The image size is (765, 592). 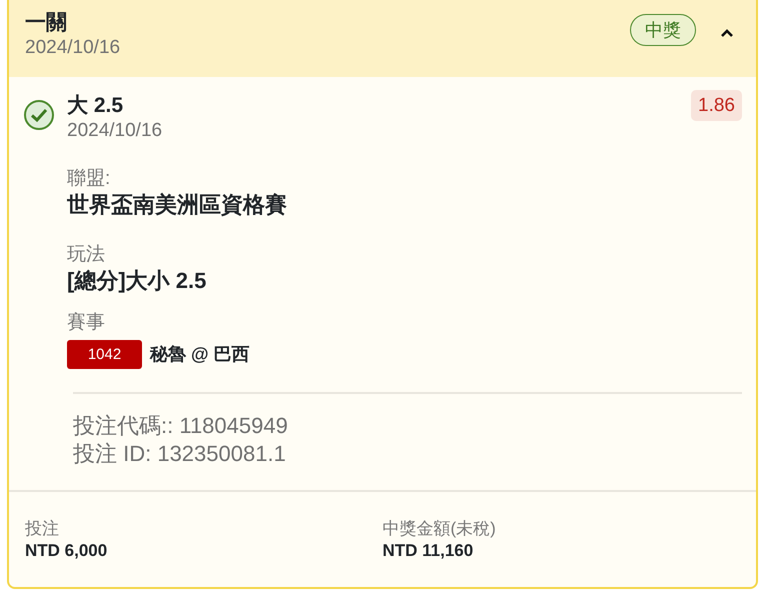 What do you see at coordinates (180, 454) in the screenshot?
I see `bet-id-text: 投注 ID: 132350081.1` at bounding box center [180, 454].